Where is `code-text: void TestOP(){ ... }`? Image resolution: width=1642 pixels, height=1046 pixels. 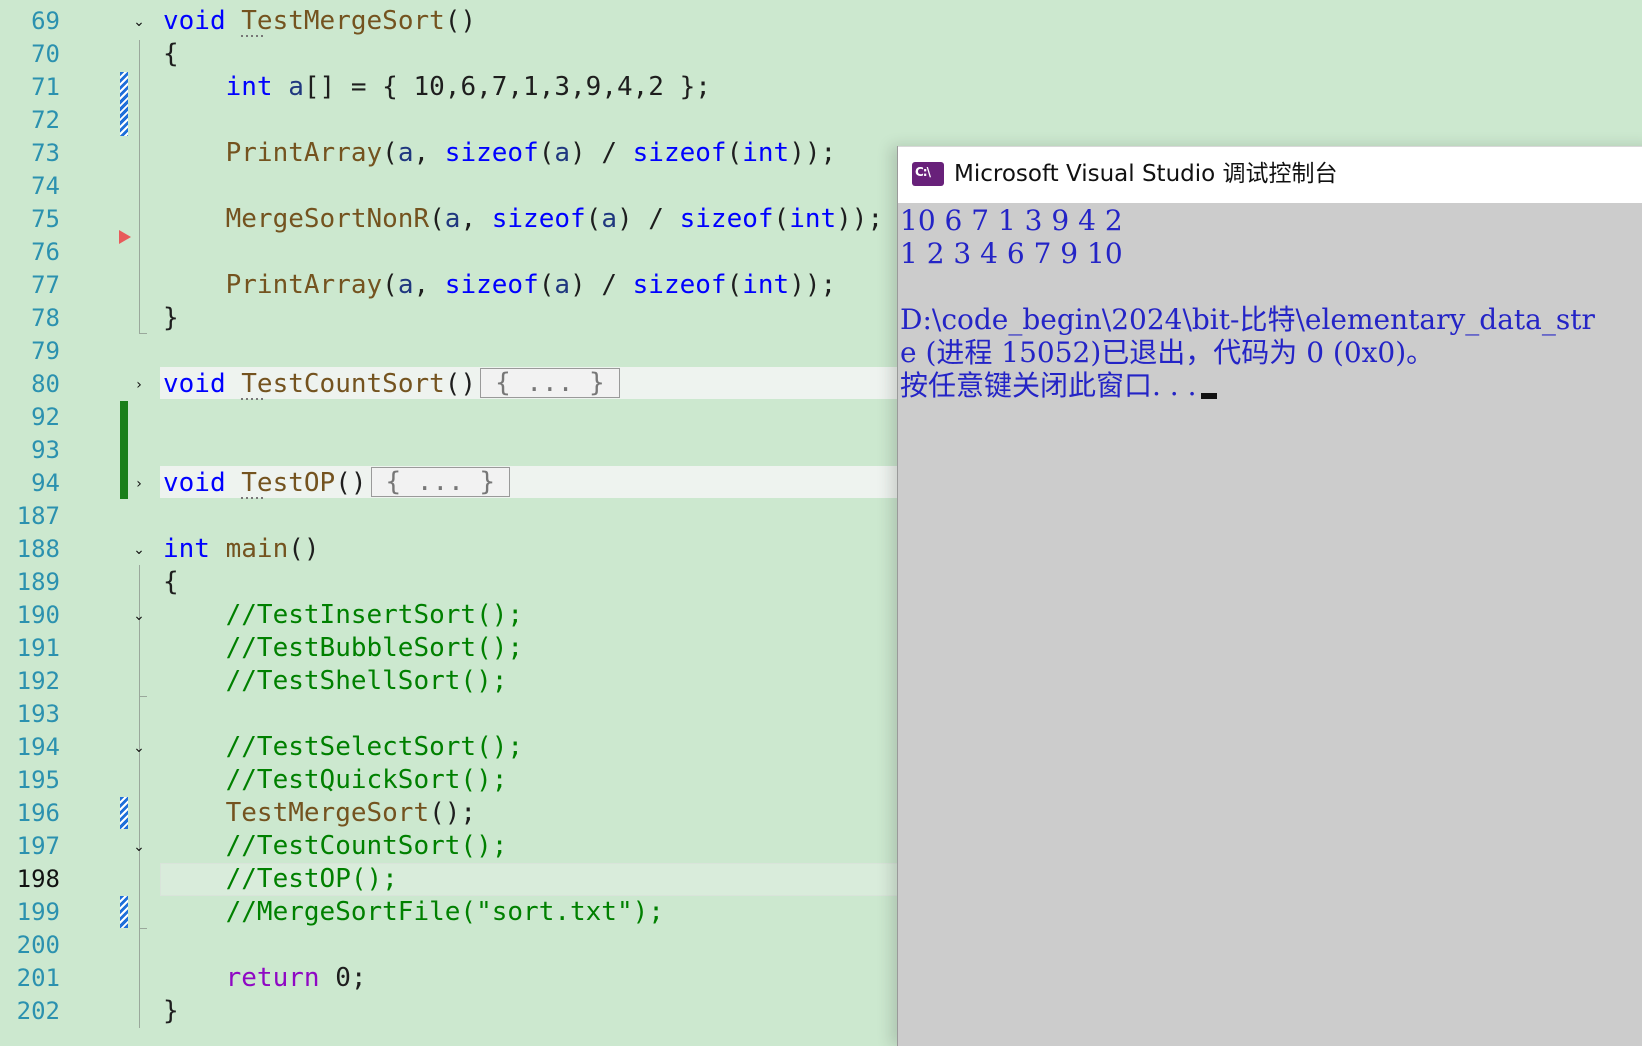
code-text: void TestOP(){ ... } is located at coordinates (337, 483).